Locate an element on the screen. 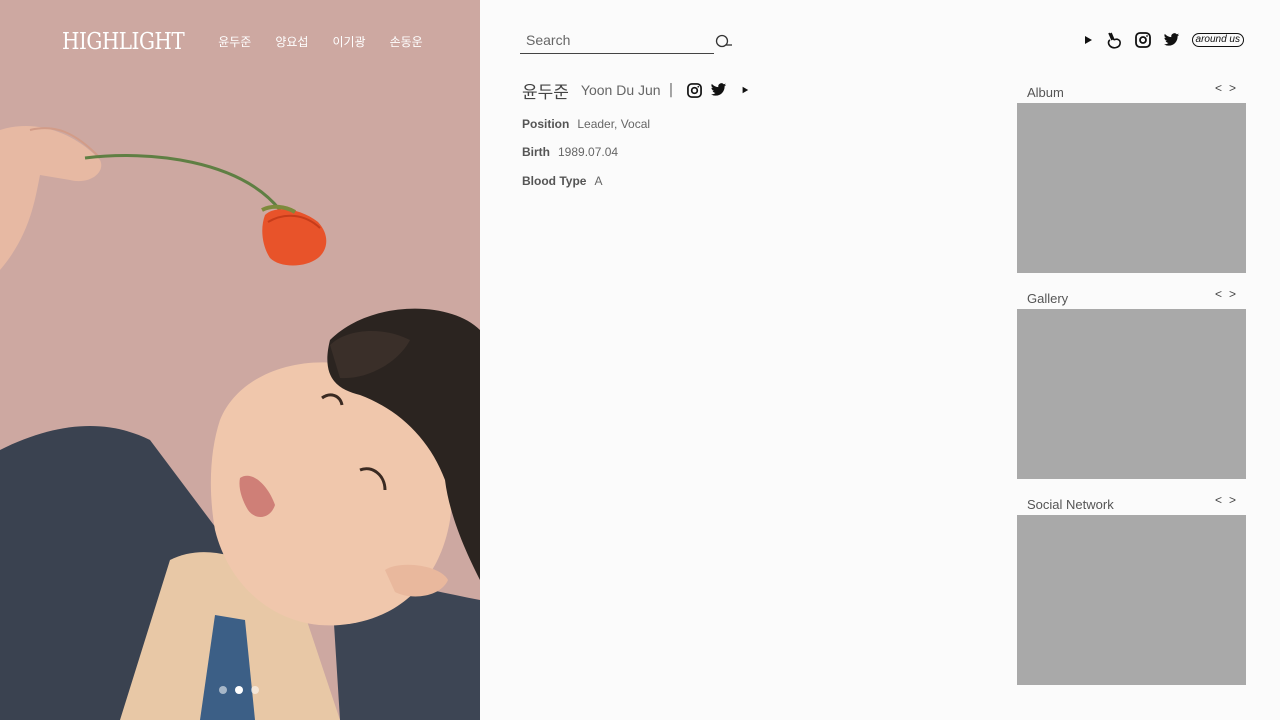 The height and width of the screenshot is (720, 1280). blood-type-value: A is located at coordinates (598, 181).